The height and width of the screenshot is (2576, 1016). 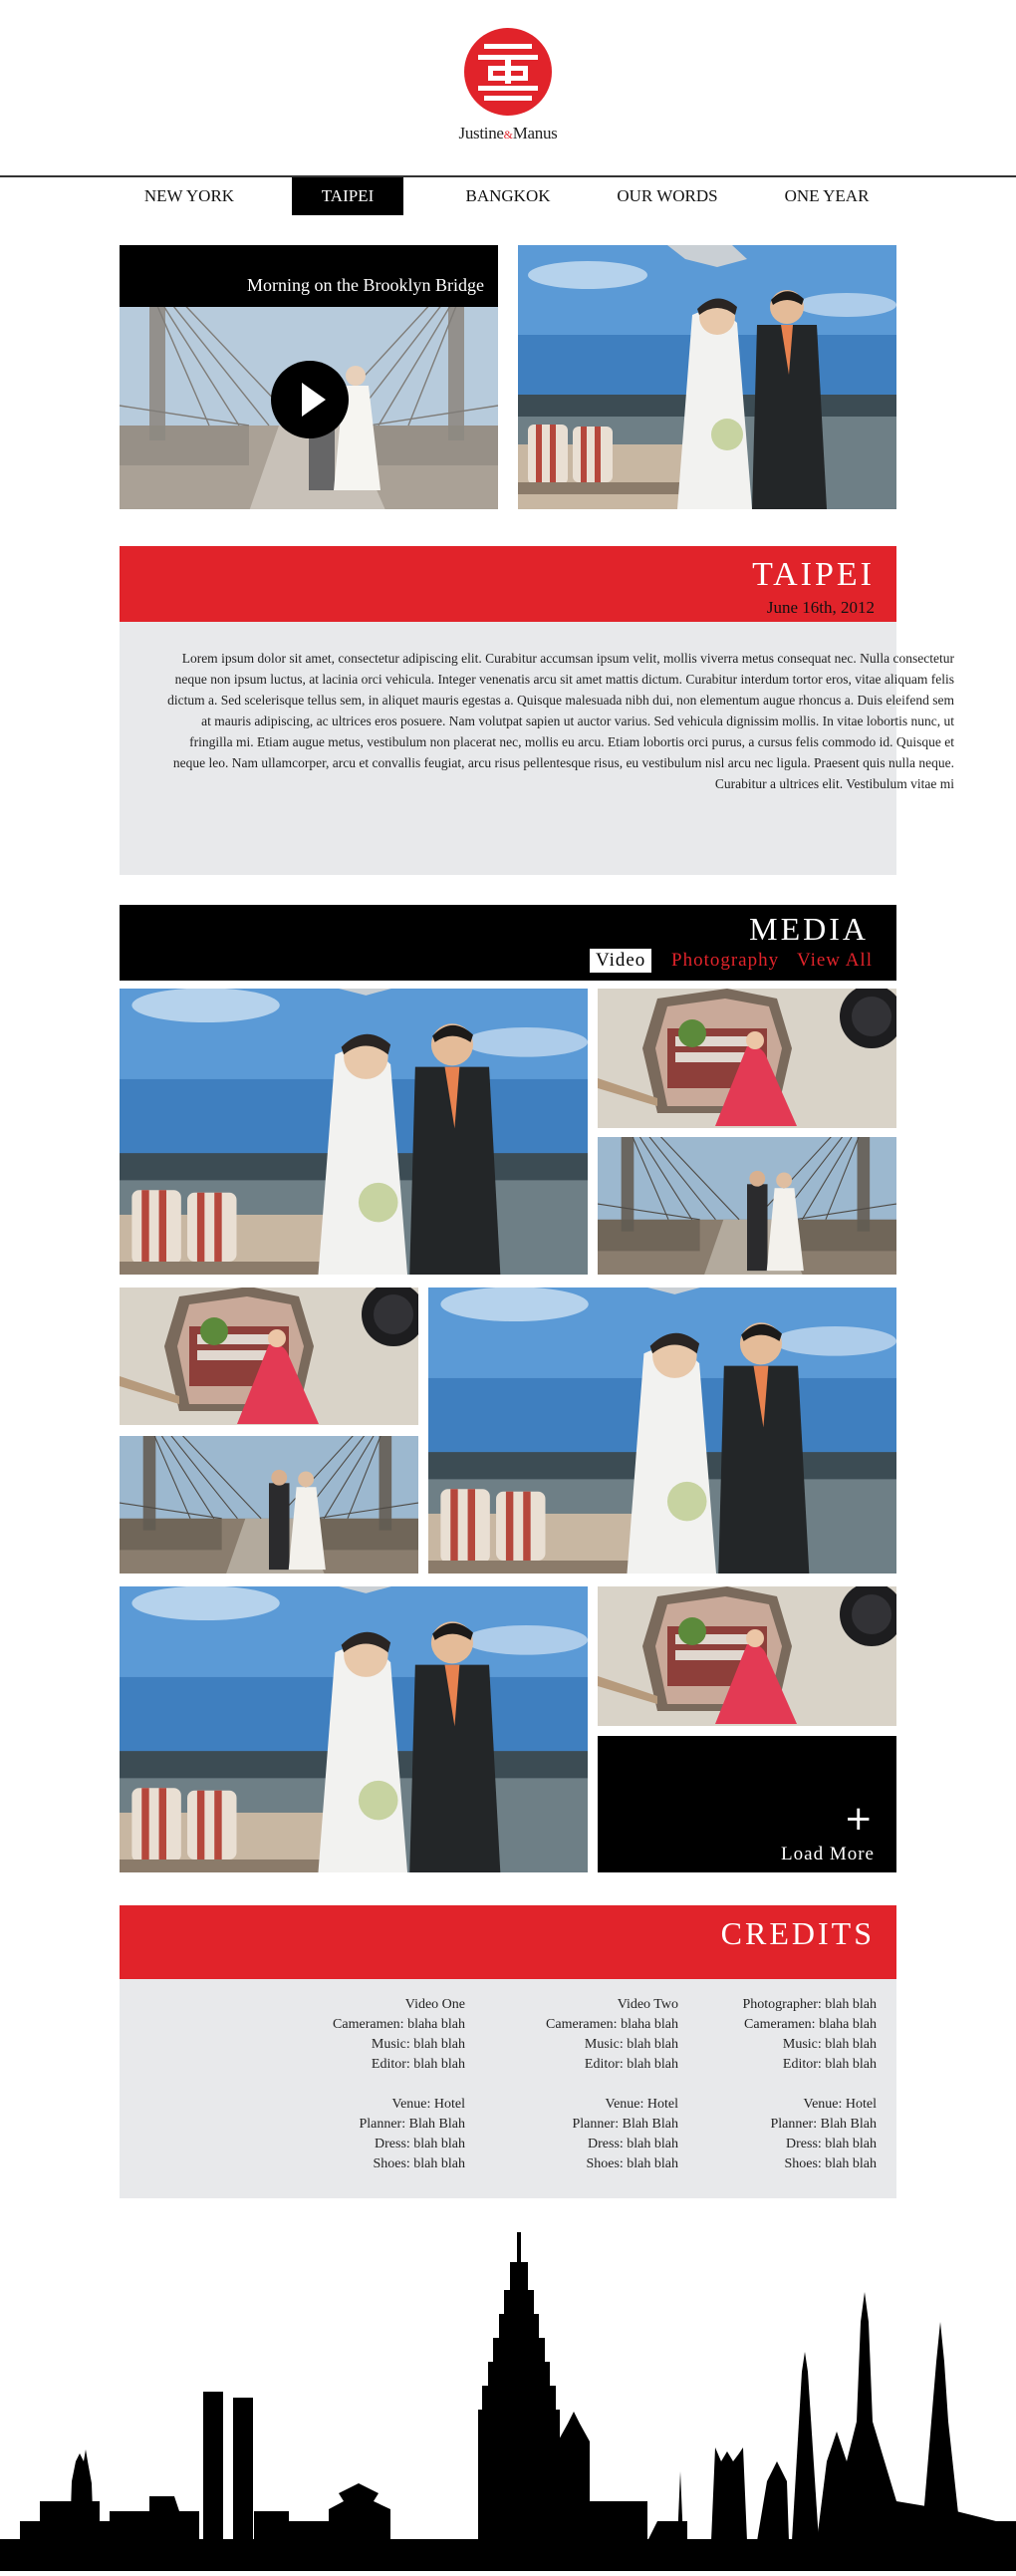 I want to click on location-date: June 16th, 2012, so click(x=820, y=607).